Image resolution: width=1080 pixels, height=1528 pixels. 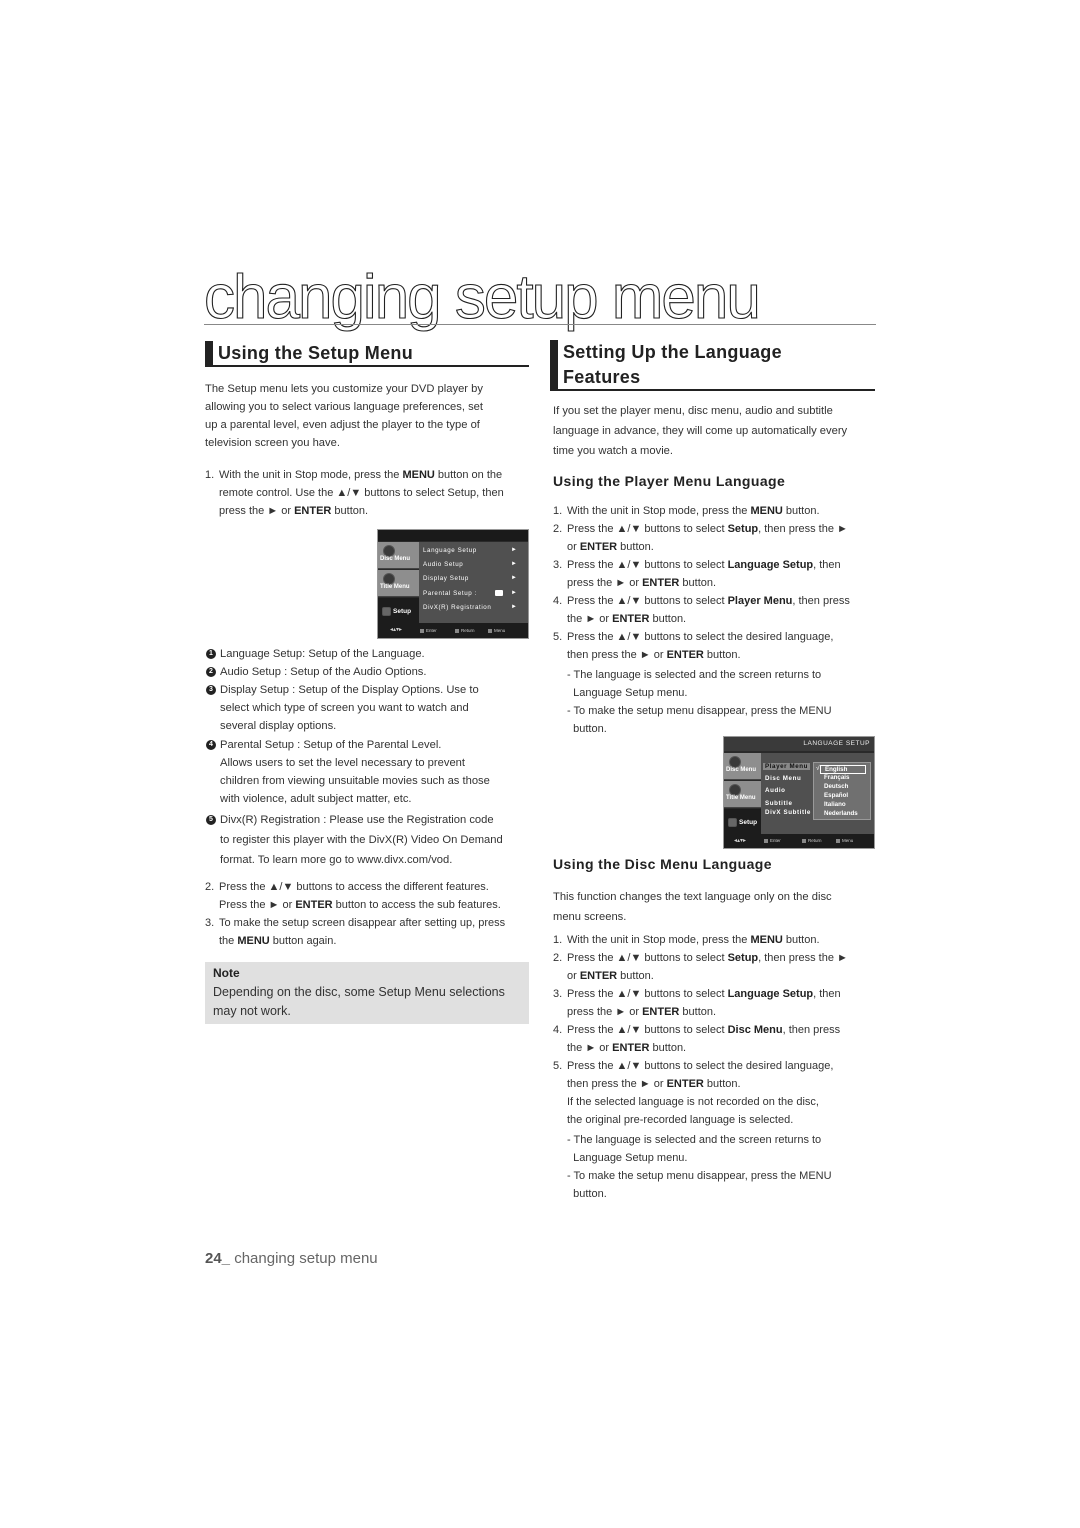 What do you see at coordinates (799, 841) in the screenshot?
I see `screen-bottom-bar: ◂▴▾▸ Enter Return Menu` at bounding box center [799, 841].